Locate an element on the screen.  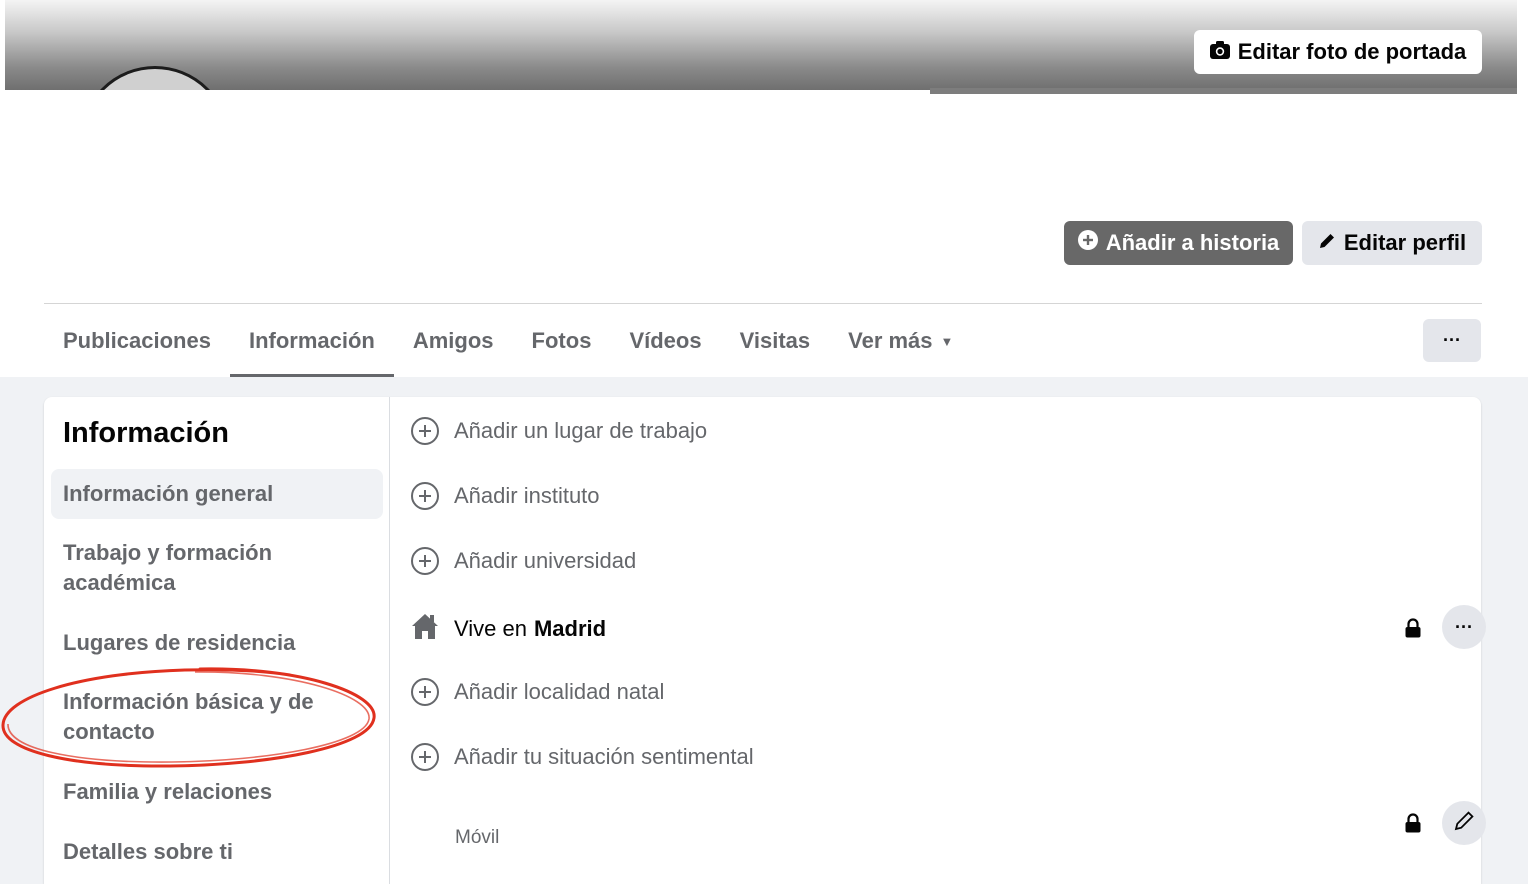
add-to-story-button: Añadir a historia is located at coordinates (1178, 243).